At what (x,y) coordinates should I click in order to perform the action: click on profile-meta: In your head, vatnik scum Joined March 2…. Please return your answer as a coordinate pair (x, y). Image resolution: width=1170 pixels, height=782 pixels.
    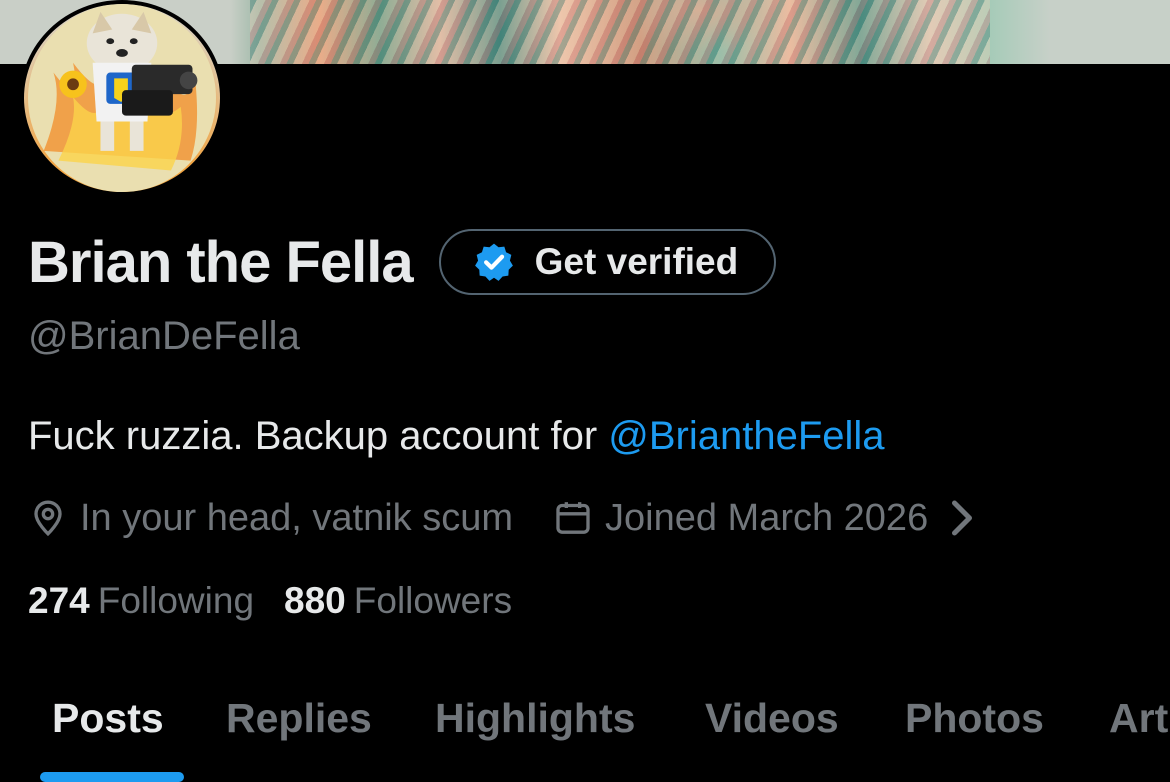
    Looking at the image, I should click on (511, 518).